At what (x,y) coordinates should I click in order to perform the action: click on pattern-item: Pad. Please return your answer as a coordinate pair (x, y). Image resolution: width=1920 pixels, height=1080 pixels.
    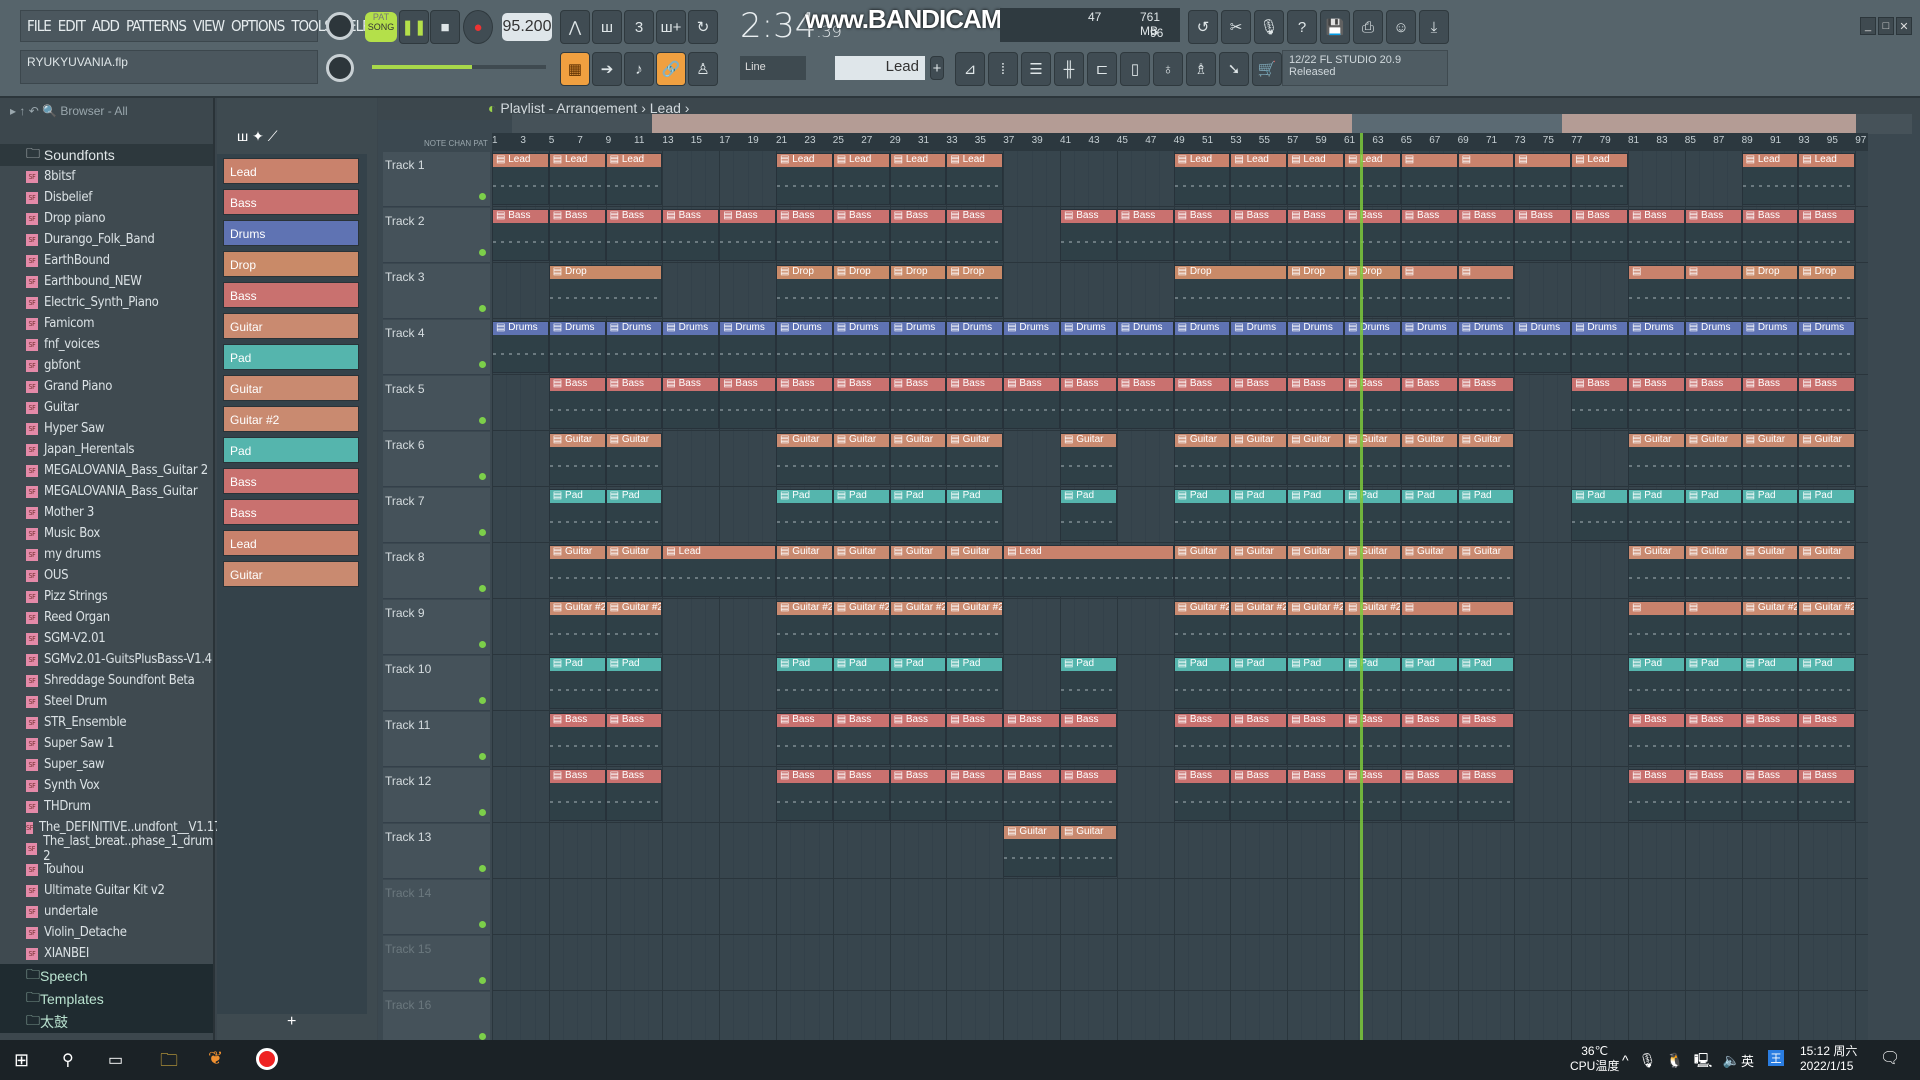
    Looking at the image, I should click on (291, 450).